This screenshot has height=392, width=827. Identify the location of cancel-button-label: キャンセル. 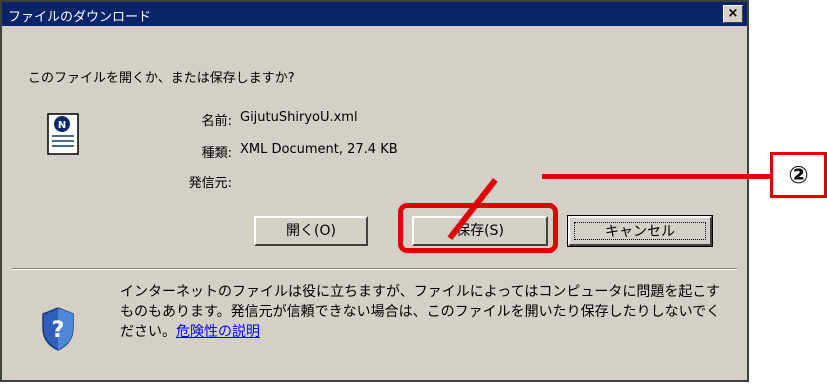
(640, 231).